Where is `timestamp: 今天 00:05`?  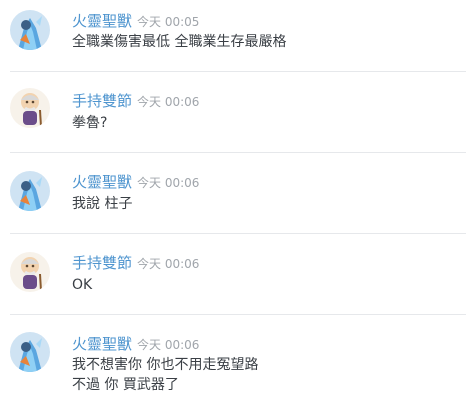 timestamp: 今天 00:05 is located at coordinates (168, 22).